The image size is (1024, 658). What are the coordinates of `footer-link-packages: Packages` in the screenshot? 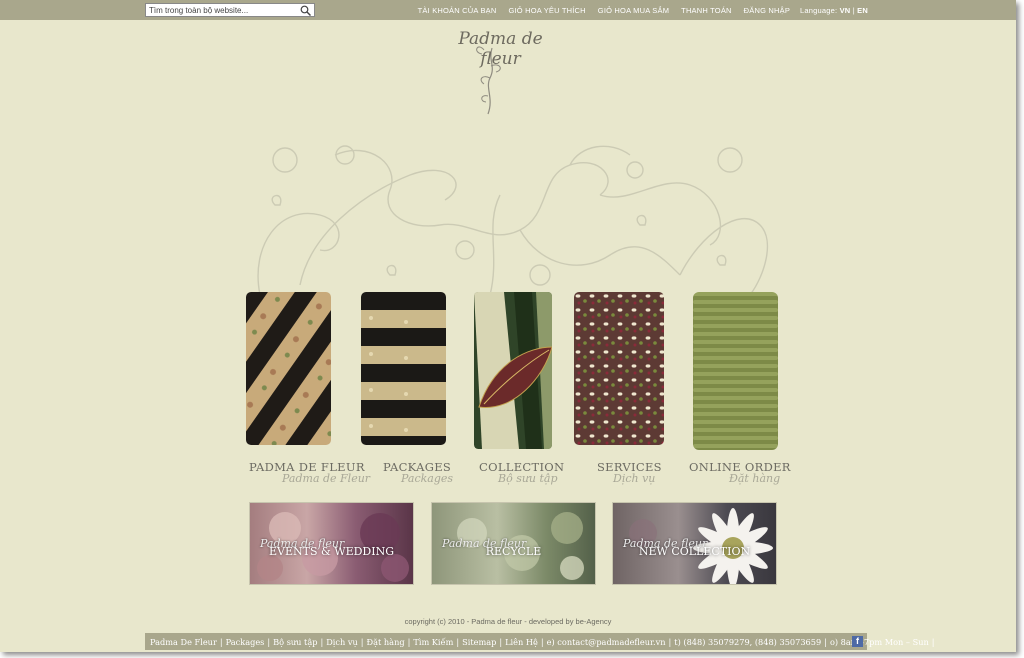 It's located at (245, 642).